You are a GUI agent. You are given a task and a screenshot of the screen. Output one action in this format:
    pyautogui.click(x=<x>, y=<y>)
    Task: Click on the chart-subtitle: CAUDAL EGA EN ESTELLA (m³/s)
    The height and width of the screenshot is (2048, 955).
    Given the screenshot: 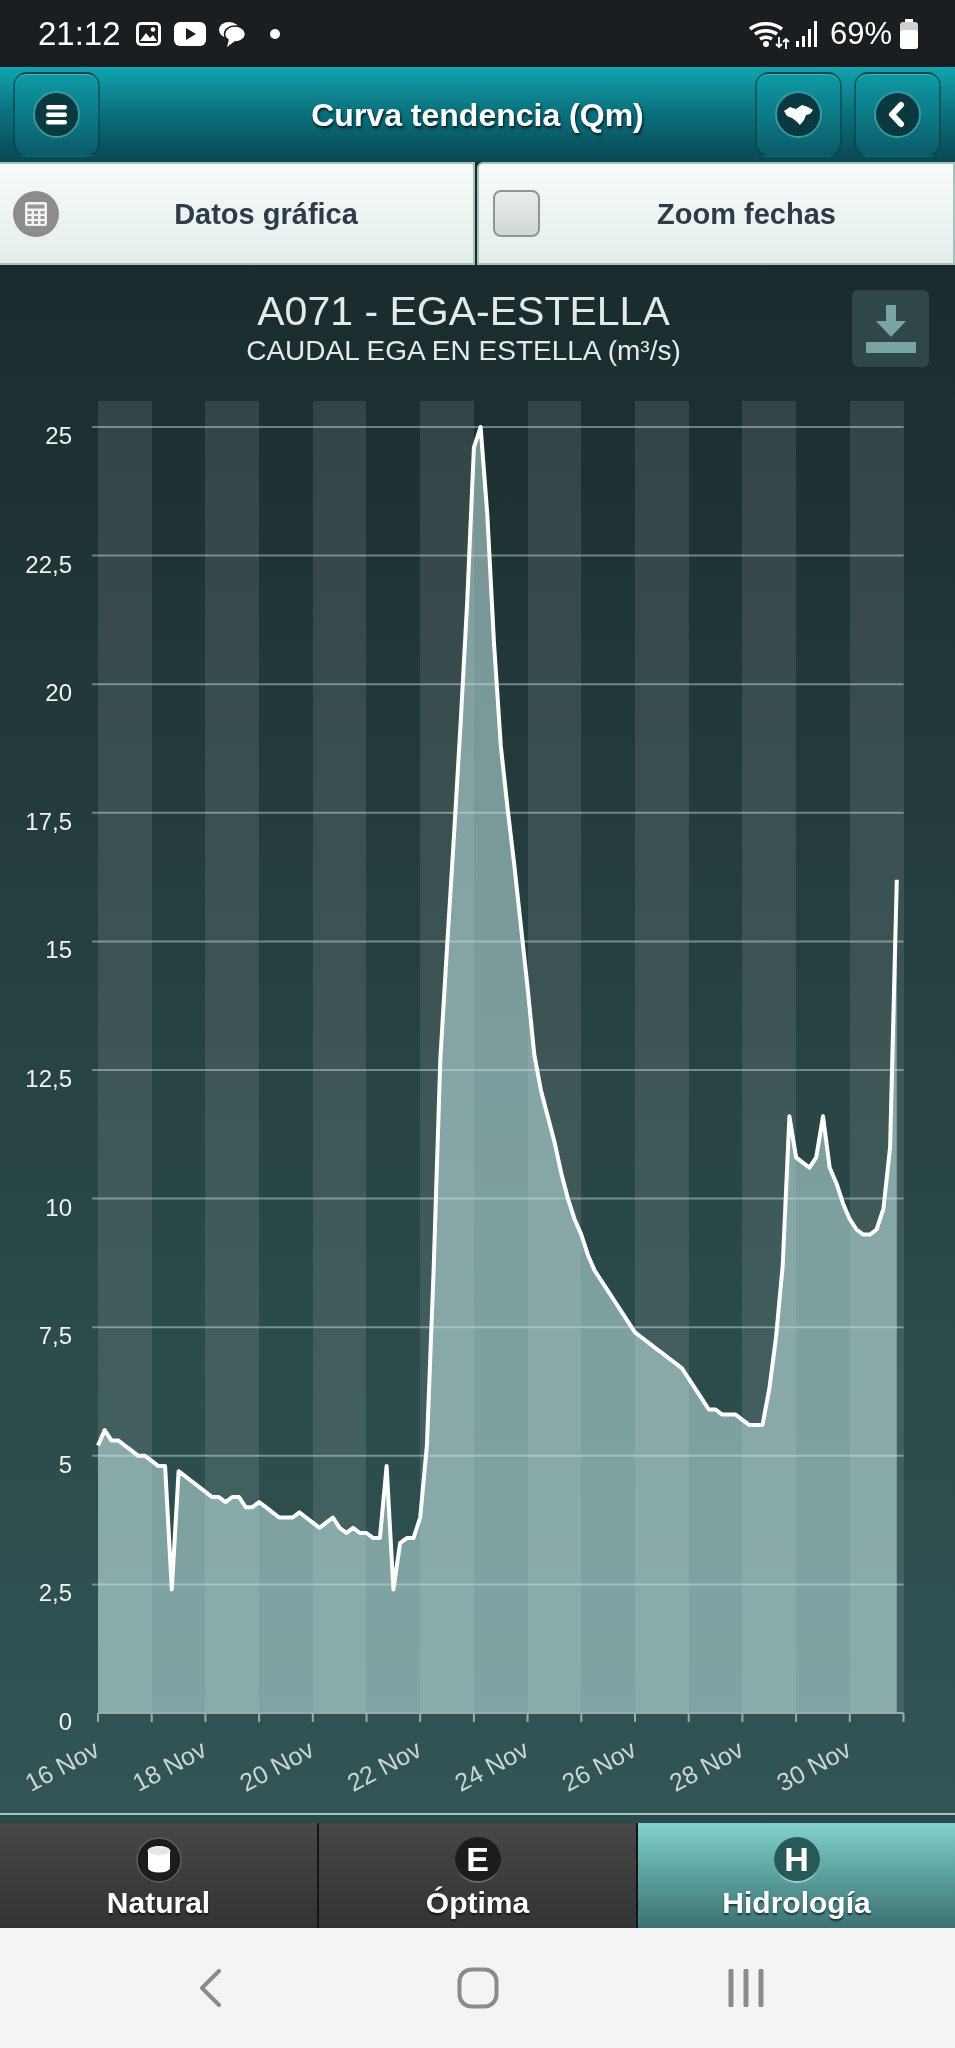 What is the action you would take?
    pyautogui.click(x=463, y=351)
    